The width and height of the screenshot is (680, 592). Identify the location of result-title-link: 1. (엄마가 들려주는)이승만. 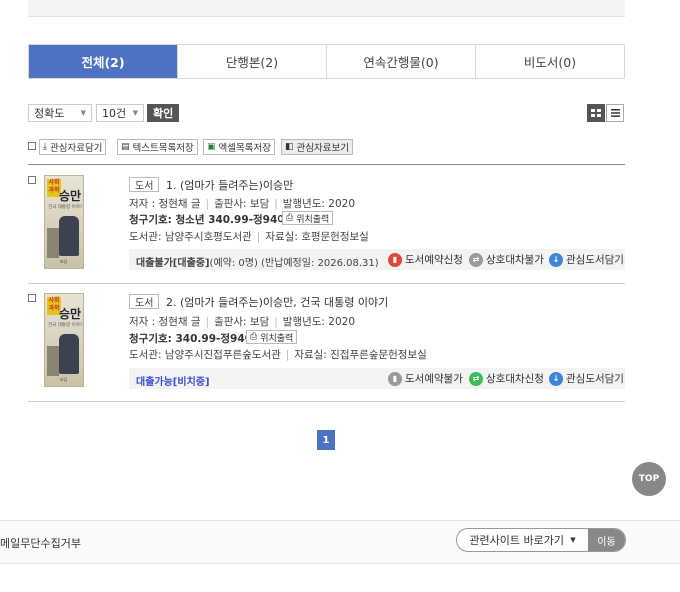
(229, 185).